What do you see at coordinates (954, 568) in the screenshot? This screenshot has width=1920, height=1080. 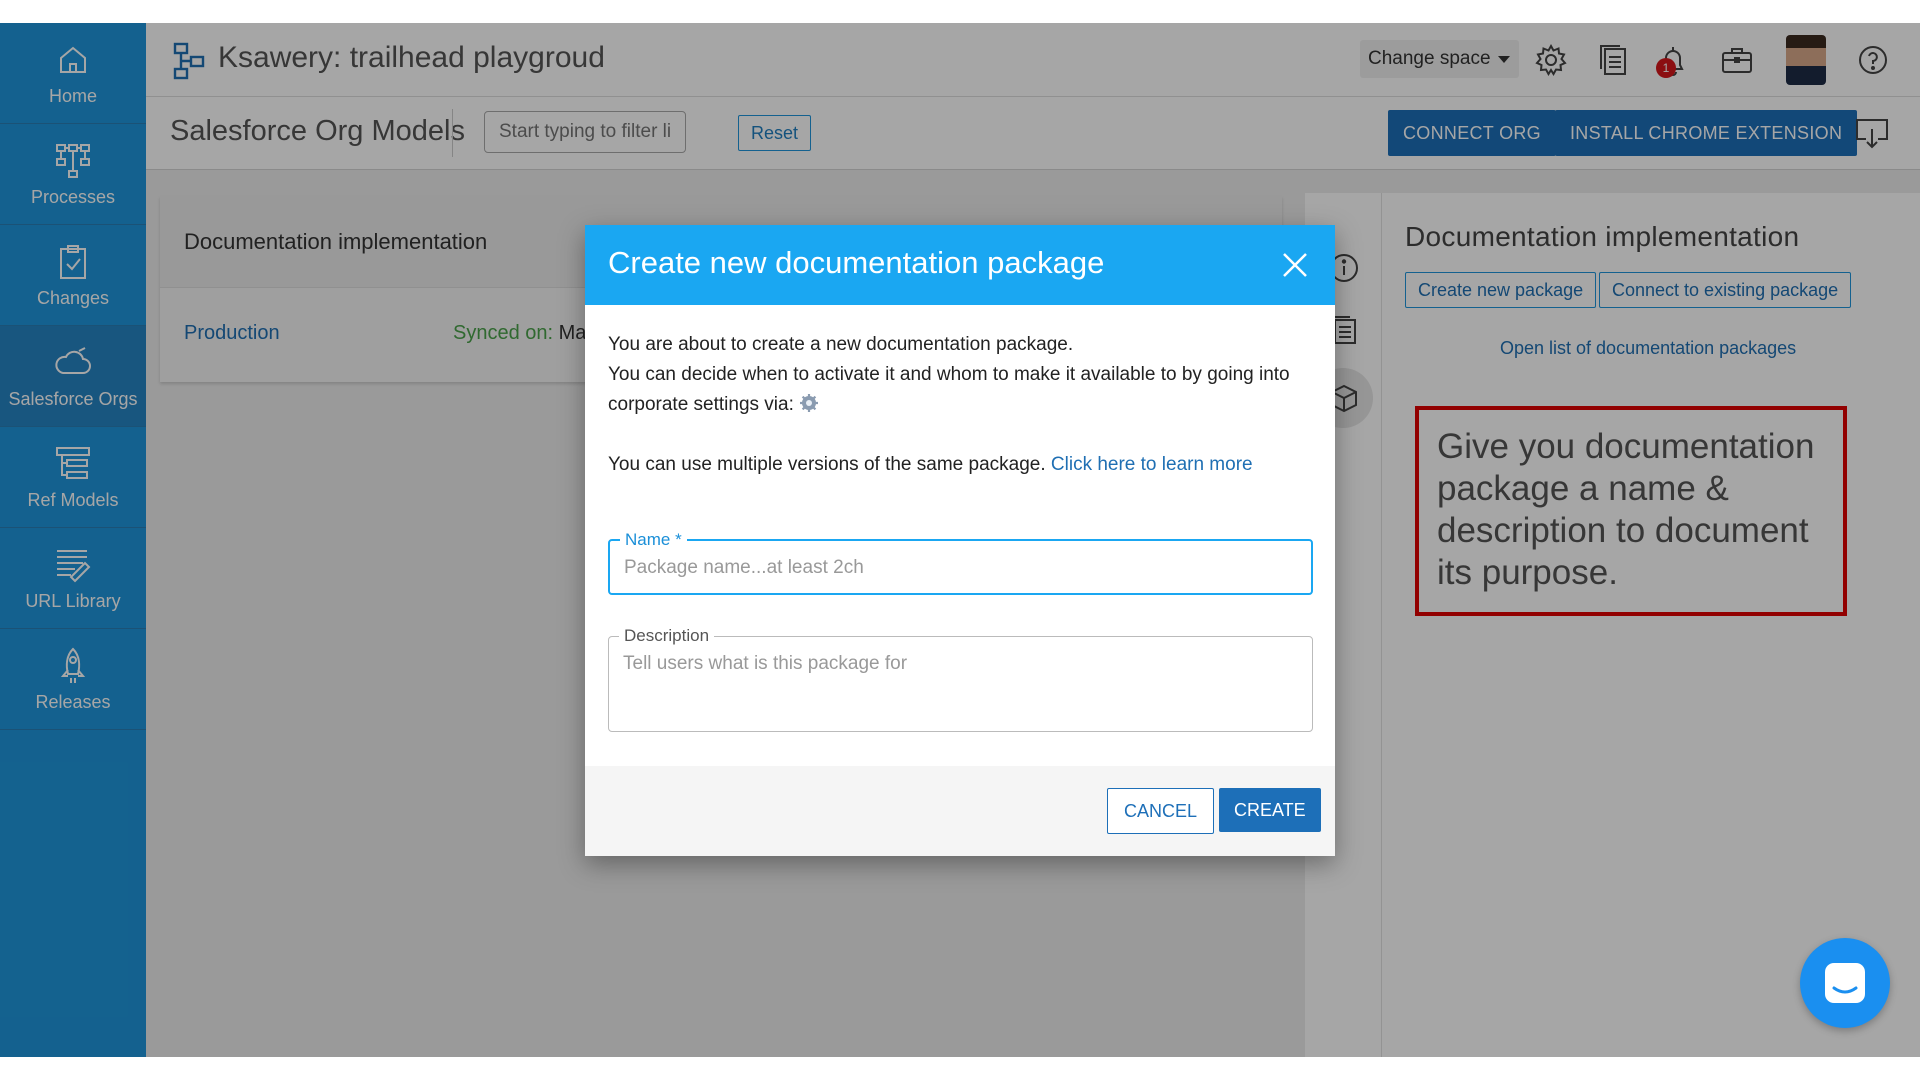 I see `name-input` at bounding box center [954, 568].